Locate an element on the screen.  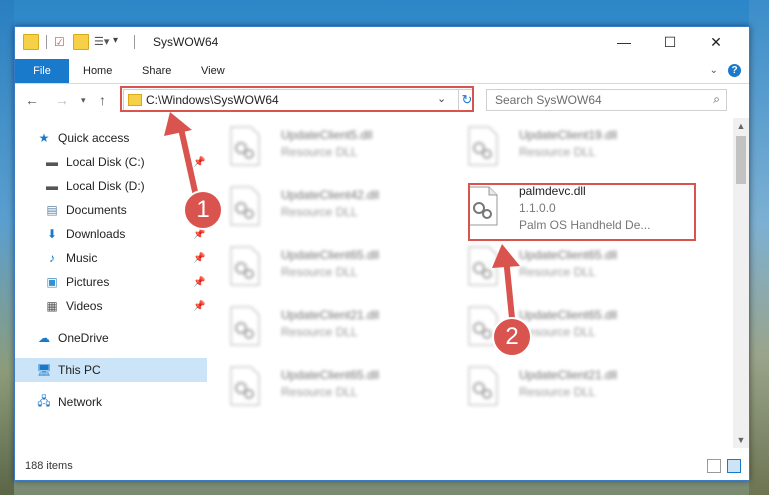
file-highlight is located at coordinates (582, 212).